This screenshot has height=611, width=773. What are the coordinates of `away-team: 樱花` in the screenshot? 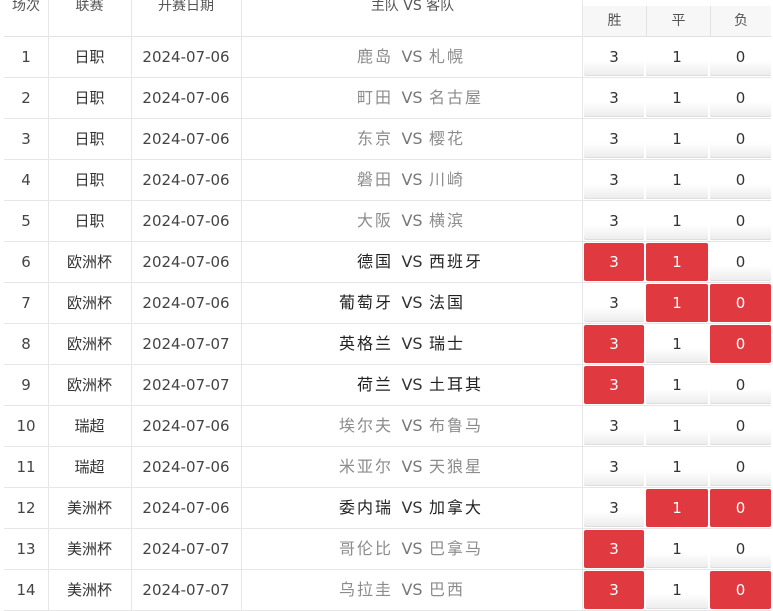 It's located at (447, 138).